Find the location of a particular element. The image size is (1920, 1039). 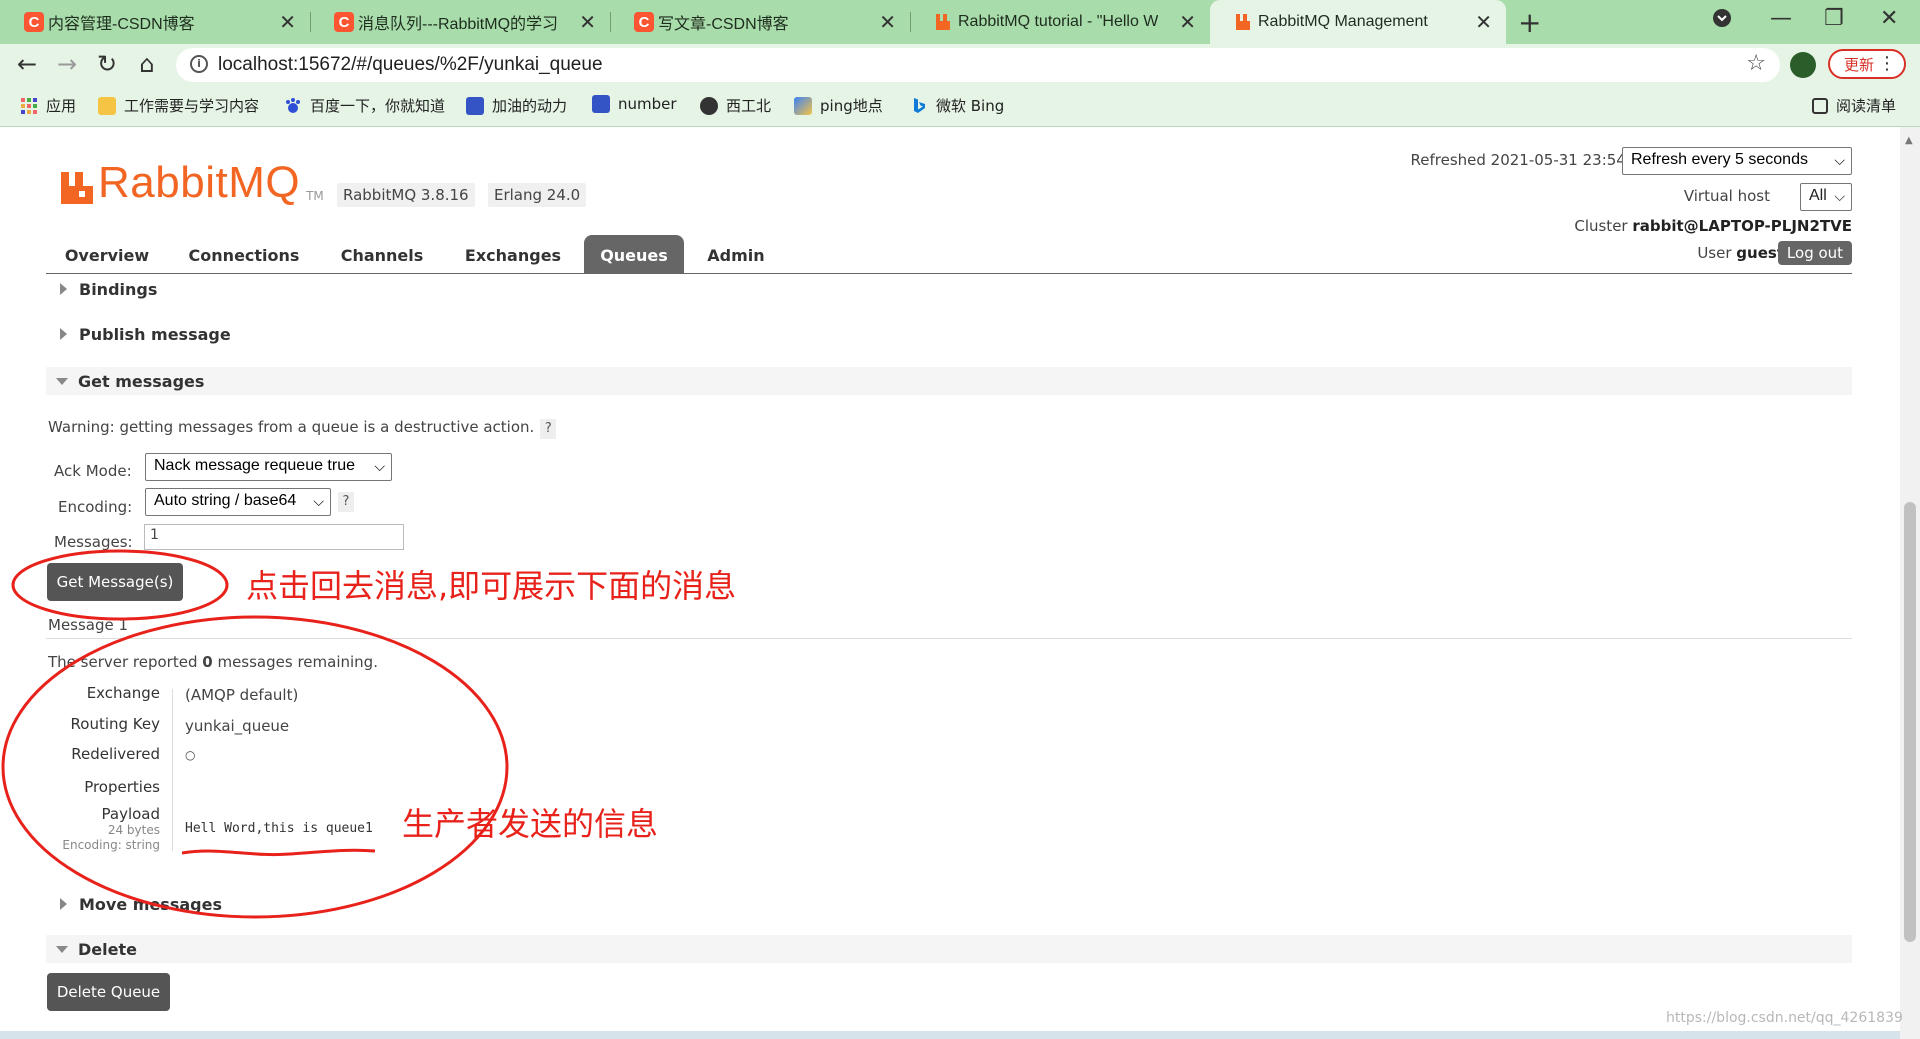

bookmark-bing: 微软 Bing is located at coordinates (957, 105).